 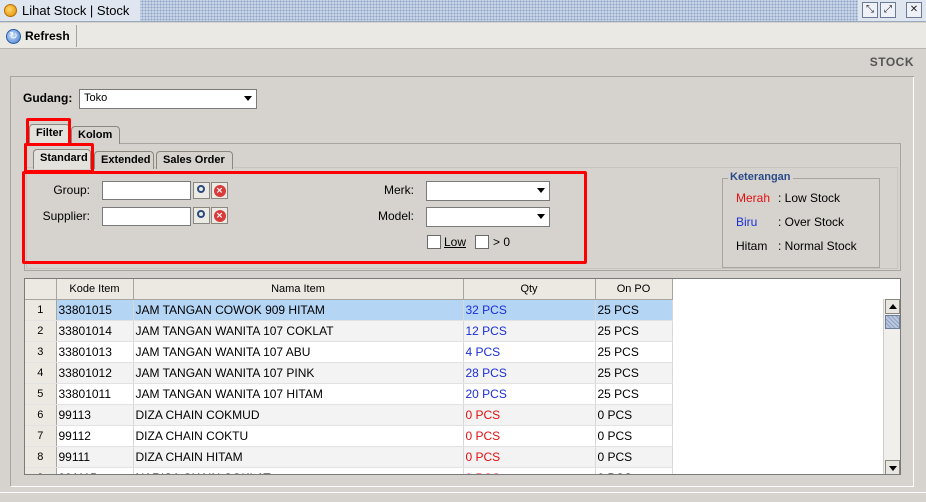 What do you see at coordinates (41, 436) in the screenshot?
I see `row-number: 7` at bounding box center [41, 436].